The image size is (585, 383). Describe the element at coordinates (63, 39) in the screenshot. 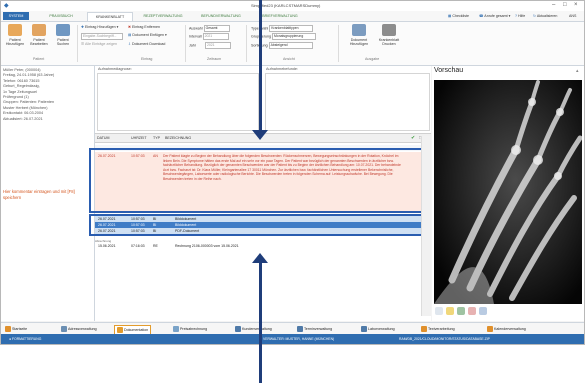

I see `patient-search-button: Patient Suchen` at that location.